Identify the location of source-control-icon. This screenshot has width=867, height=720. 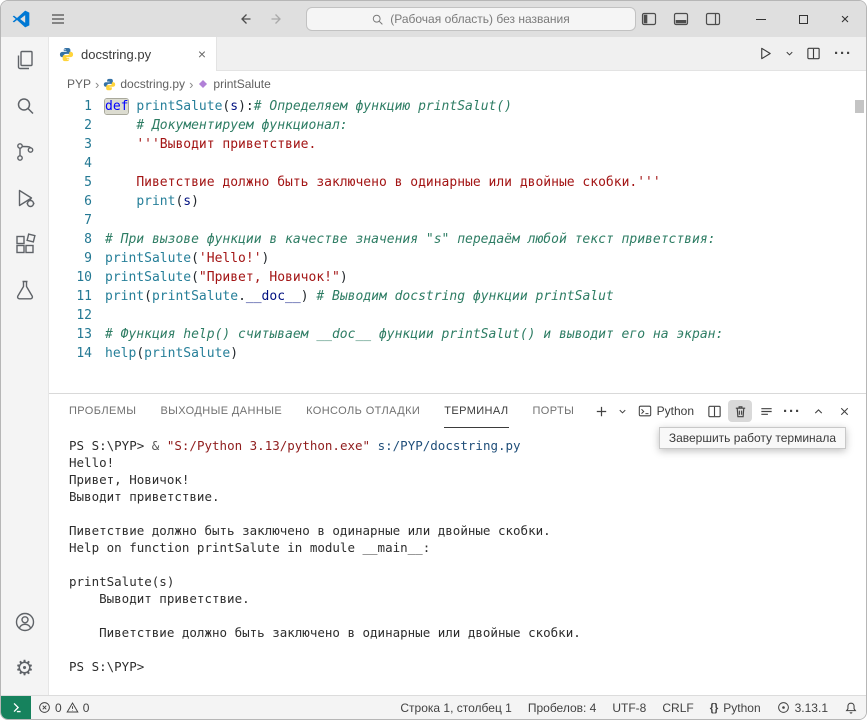
(25, 152).